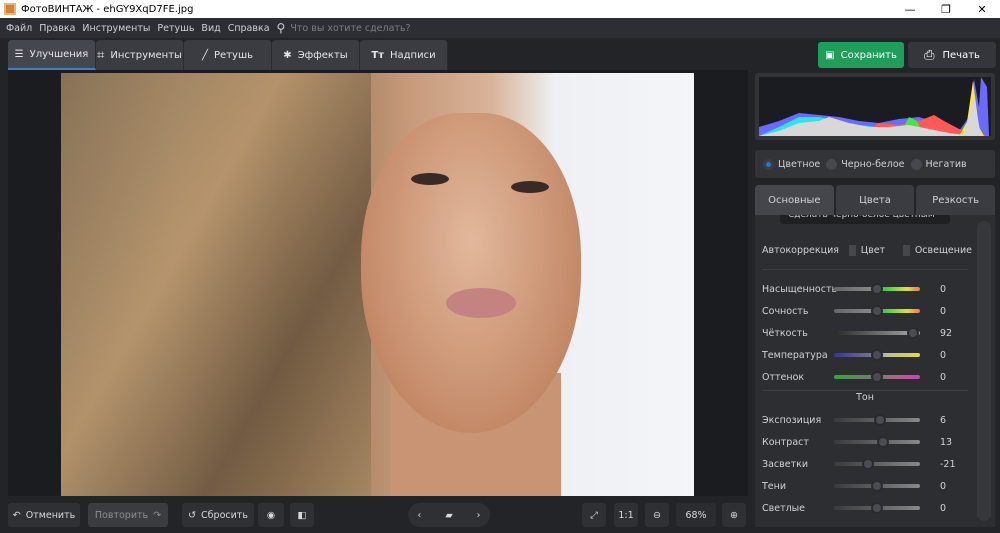 Image resolution: width=1000 pixels, height=533 pixels. Describe the element at coordinates (140, 55) in the screenshot. I see `tab-tools: ⌗ Инструменты` at that location.